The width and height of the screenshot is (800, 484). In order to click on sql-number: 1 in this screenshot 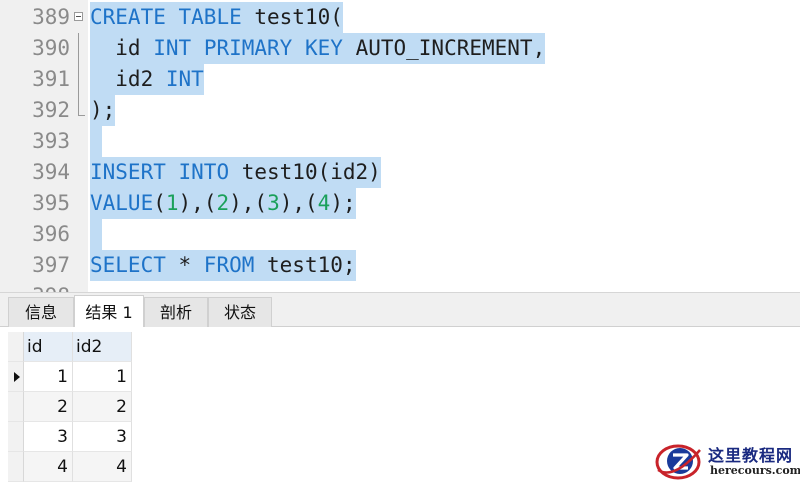, I will do `click(172, 203)`.